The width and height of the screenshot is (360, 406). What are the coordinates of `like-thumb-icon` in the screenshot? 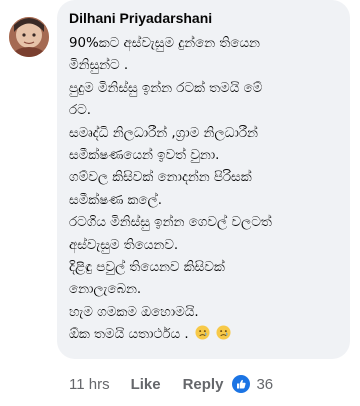 It's located at (241, 384).